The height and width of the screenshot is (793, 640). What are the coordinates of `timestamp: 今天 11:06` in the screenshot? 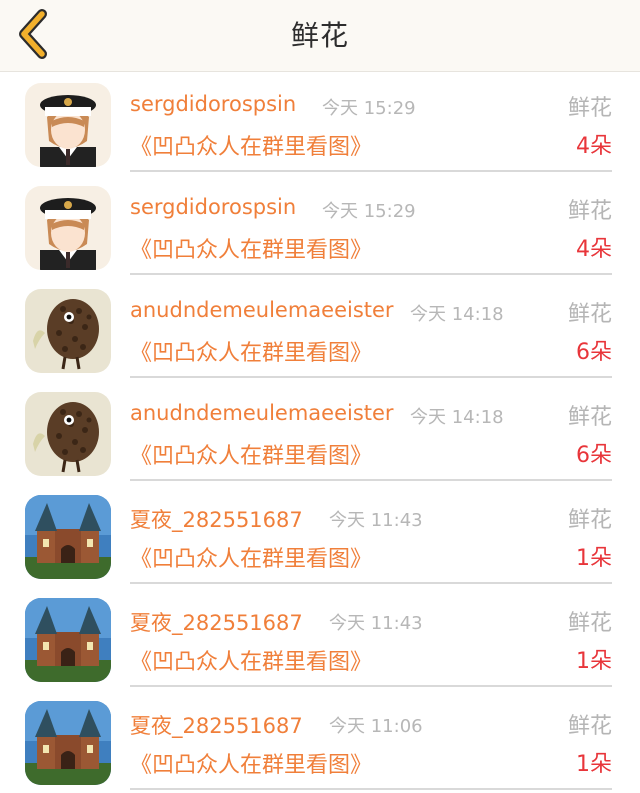 It's located at (376, 726).